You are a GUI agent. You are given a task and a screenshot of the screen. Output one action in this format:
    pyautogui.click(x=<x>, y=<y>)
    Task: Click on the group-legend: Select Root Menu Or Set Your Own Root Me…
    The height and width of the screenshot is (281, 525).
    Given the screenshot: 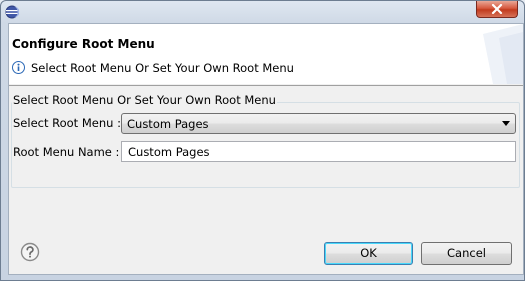 What is the action you would take?
    pyautogui.click(x=144, y=100)
    